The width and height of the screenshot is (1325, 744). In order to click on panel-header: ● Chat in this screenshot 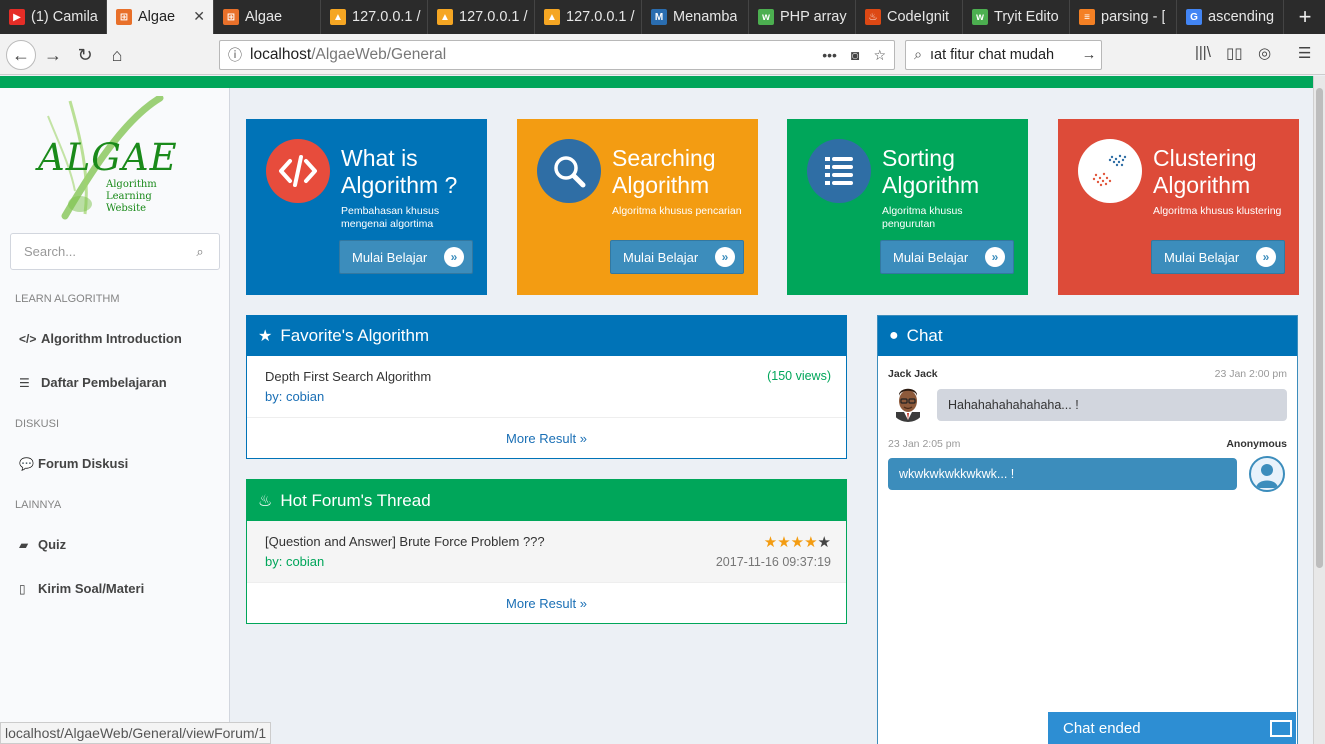, I will do `click(1087, 336)`.